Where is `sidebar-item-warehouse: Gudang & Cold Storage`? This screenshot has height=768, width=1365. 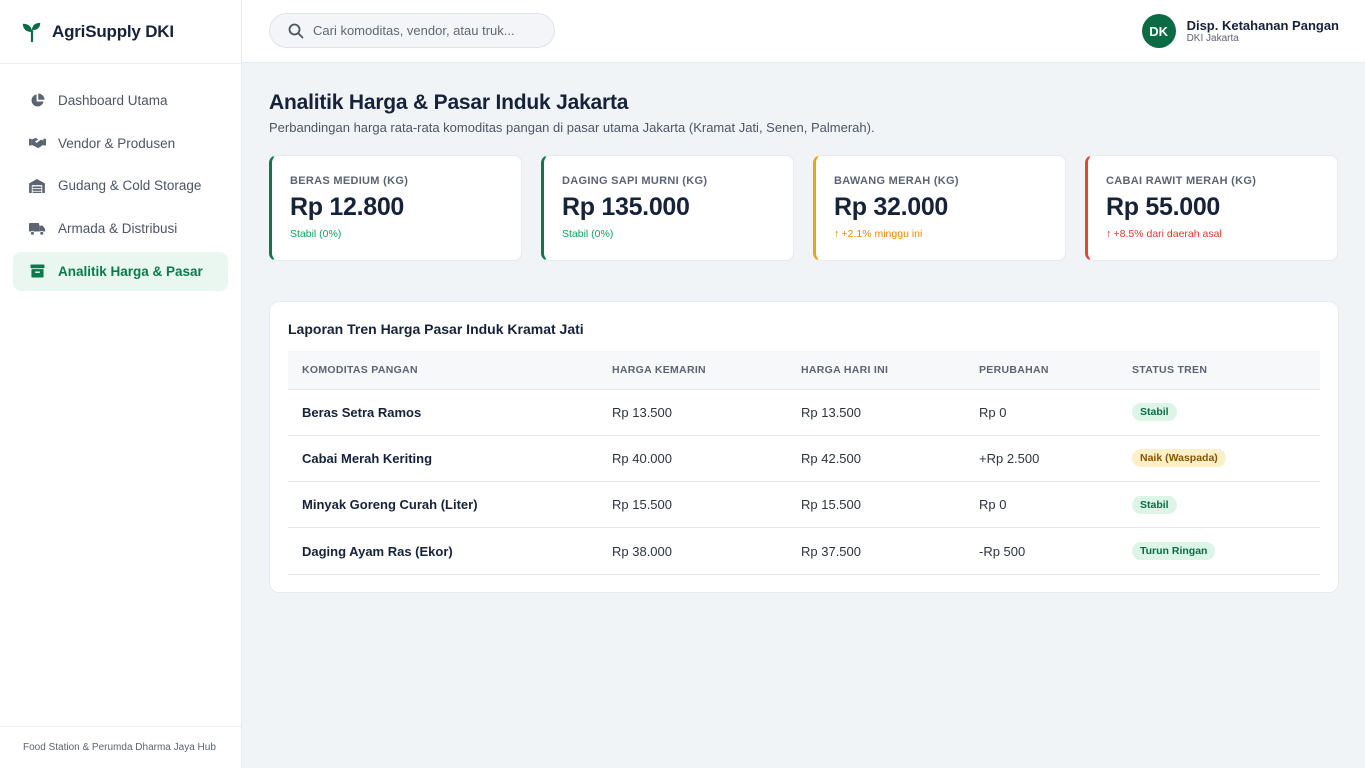 sidebar-item-warehouse: Gudang & Cold Storage is located at coordinates (120, 185).